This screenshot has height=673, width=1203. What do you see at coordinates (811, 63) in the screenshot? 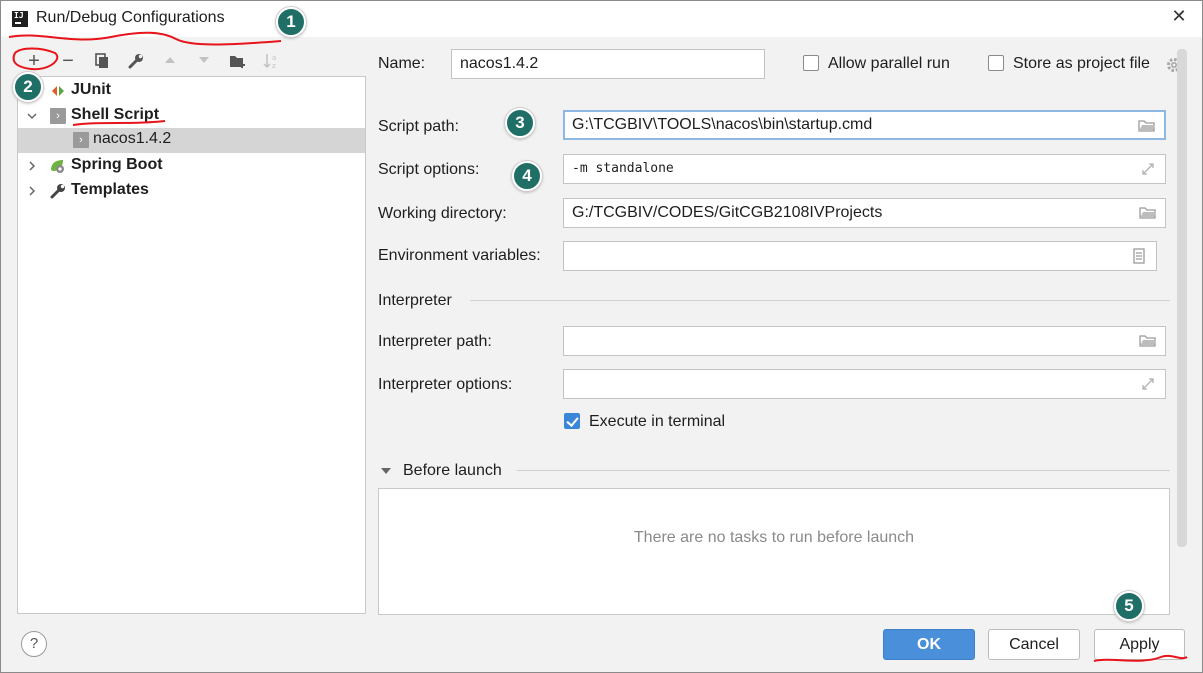
I see `allow-parallel-checkbox` at bounding box center [811, 63].